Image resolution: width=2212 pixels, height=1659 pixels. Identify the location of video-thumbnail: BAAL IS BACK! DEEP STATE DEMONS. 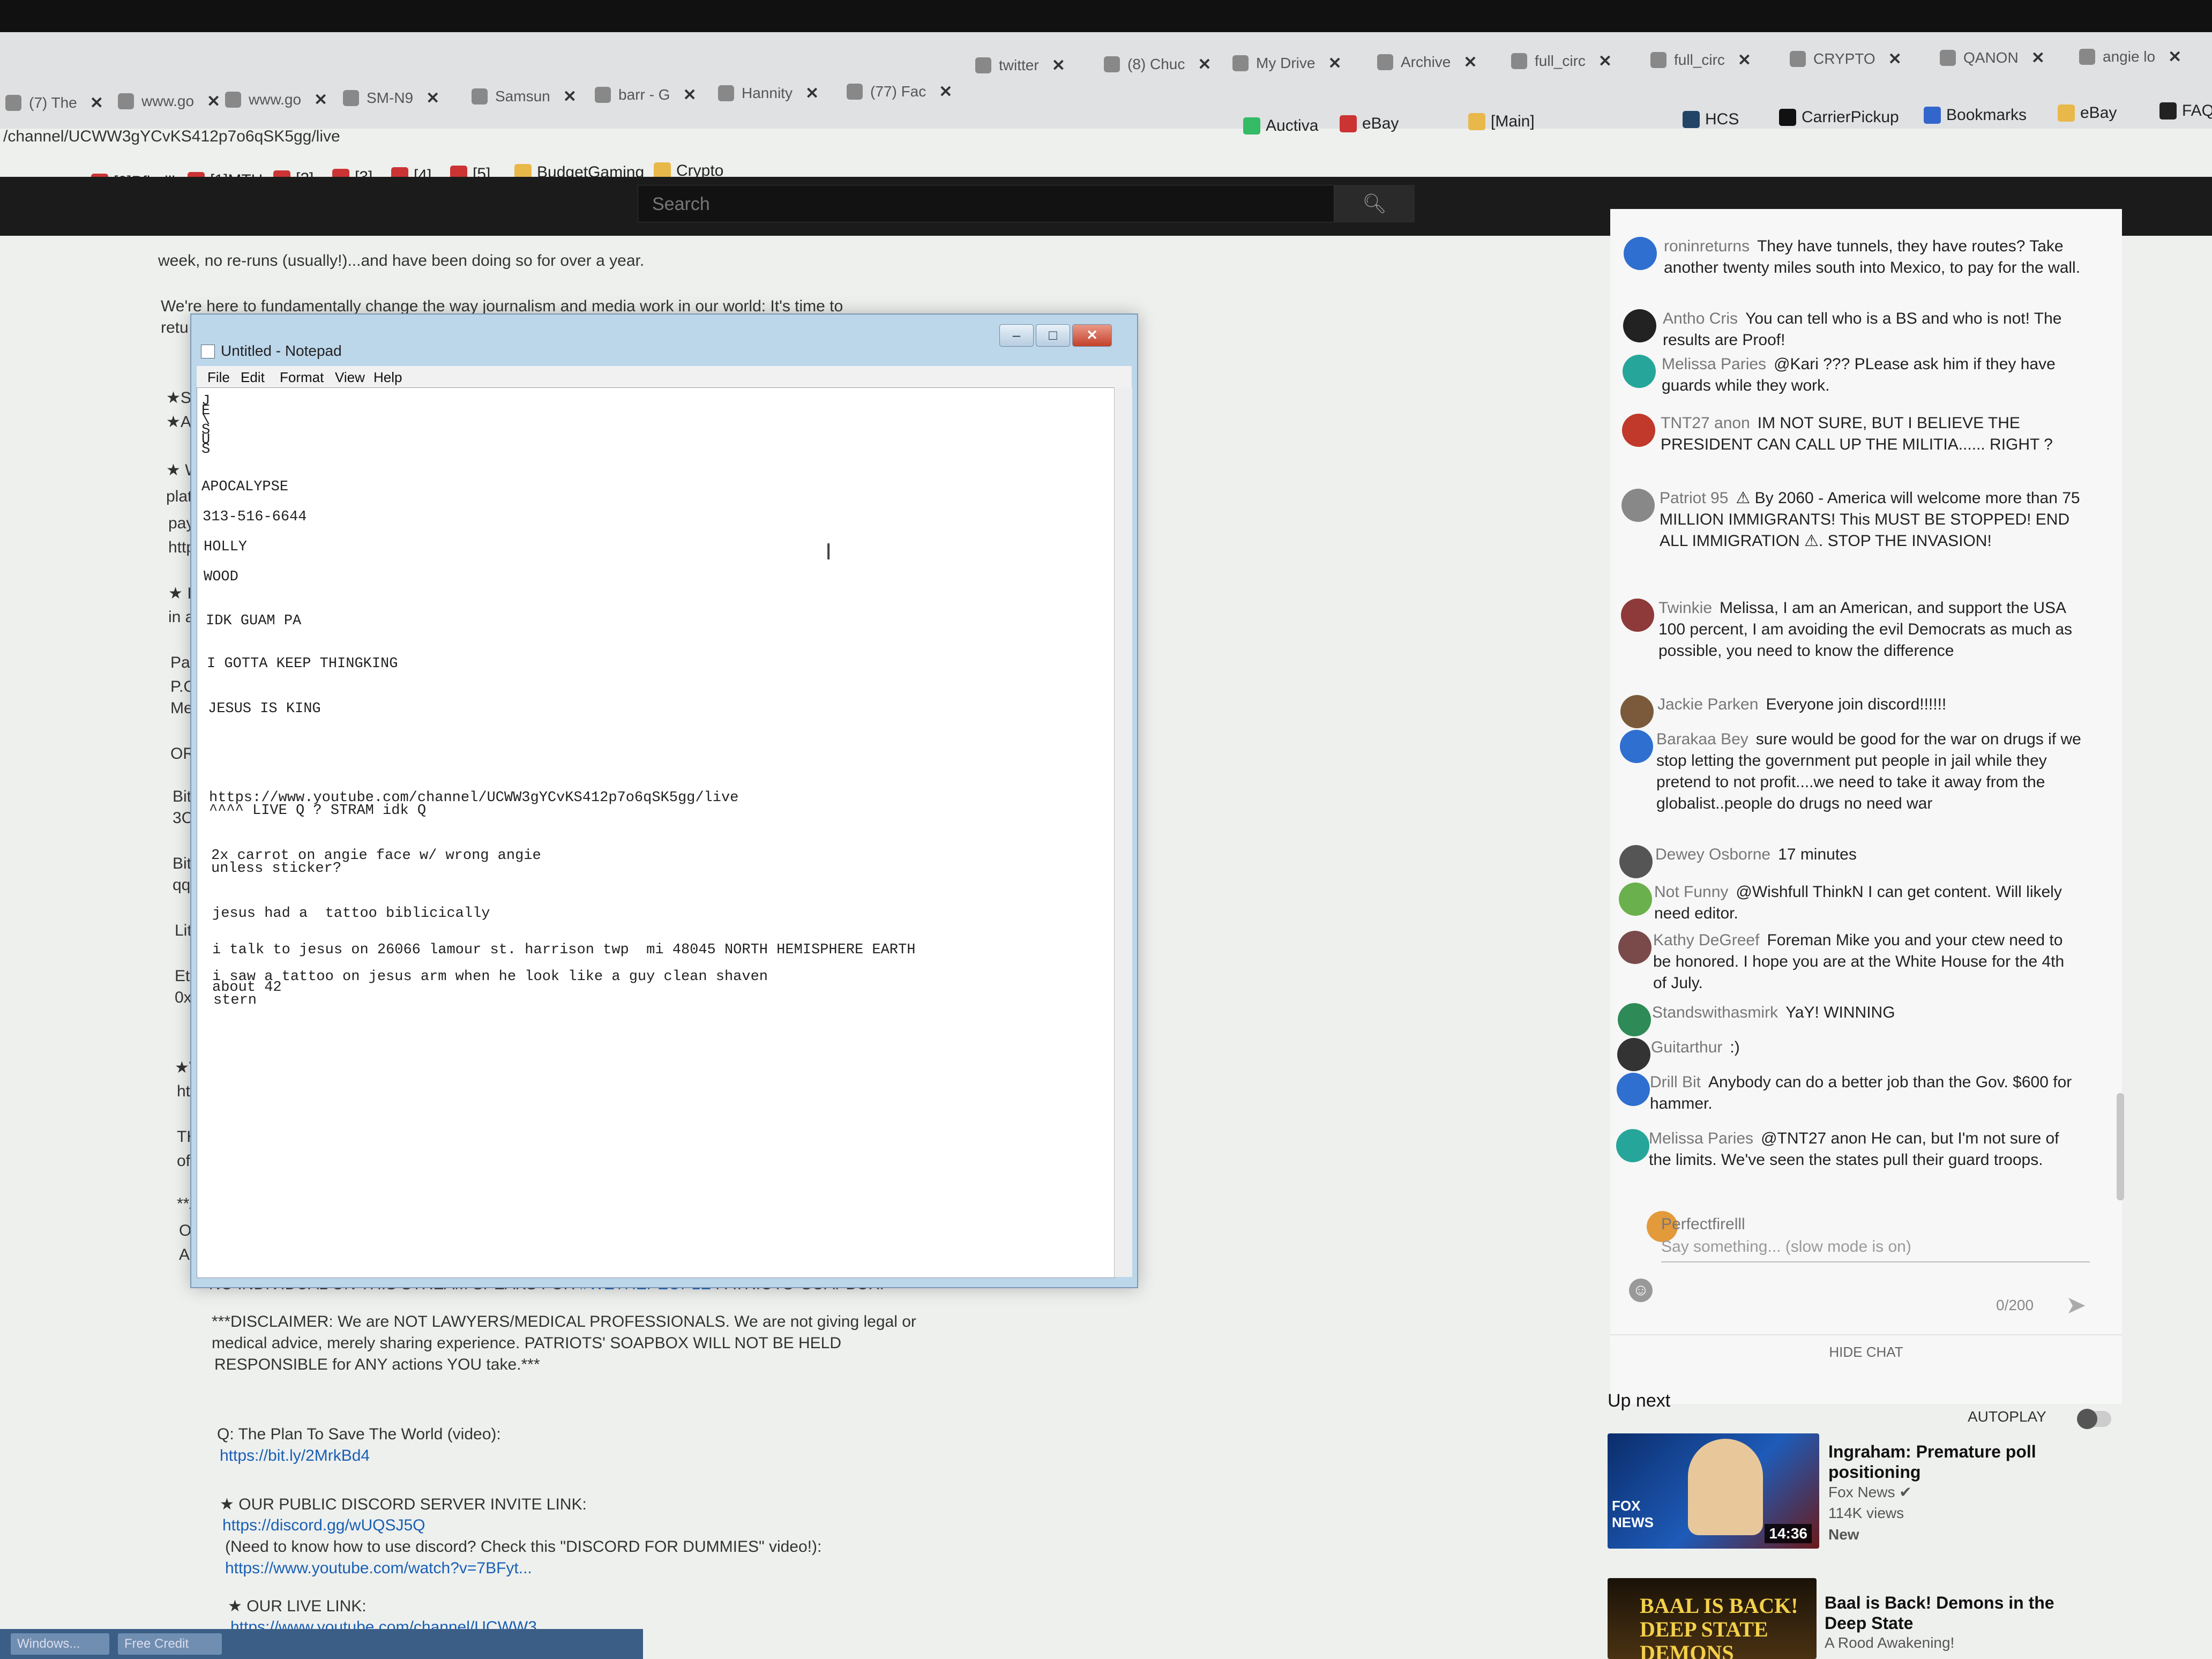
(1712, 1618).